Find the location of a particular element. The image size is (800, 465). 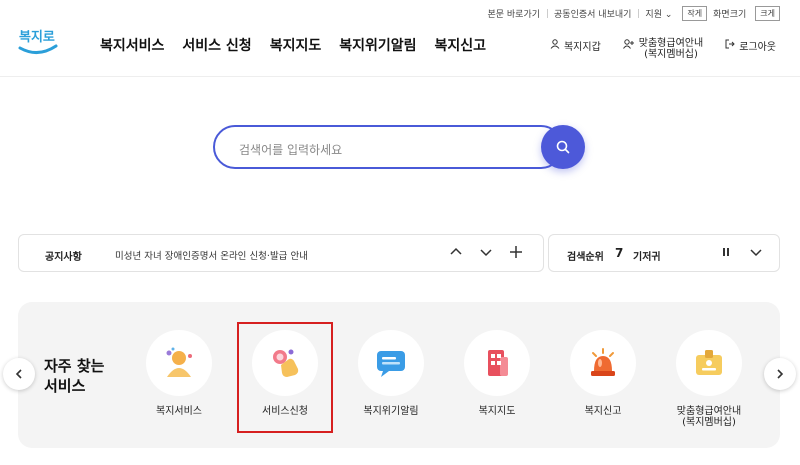

quick-item-label: 복지위기알림 is located at coordinates (391, 411).